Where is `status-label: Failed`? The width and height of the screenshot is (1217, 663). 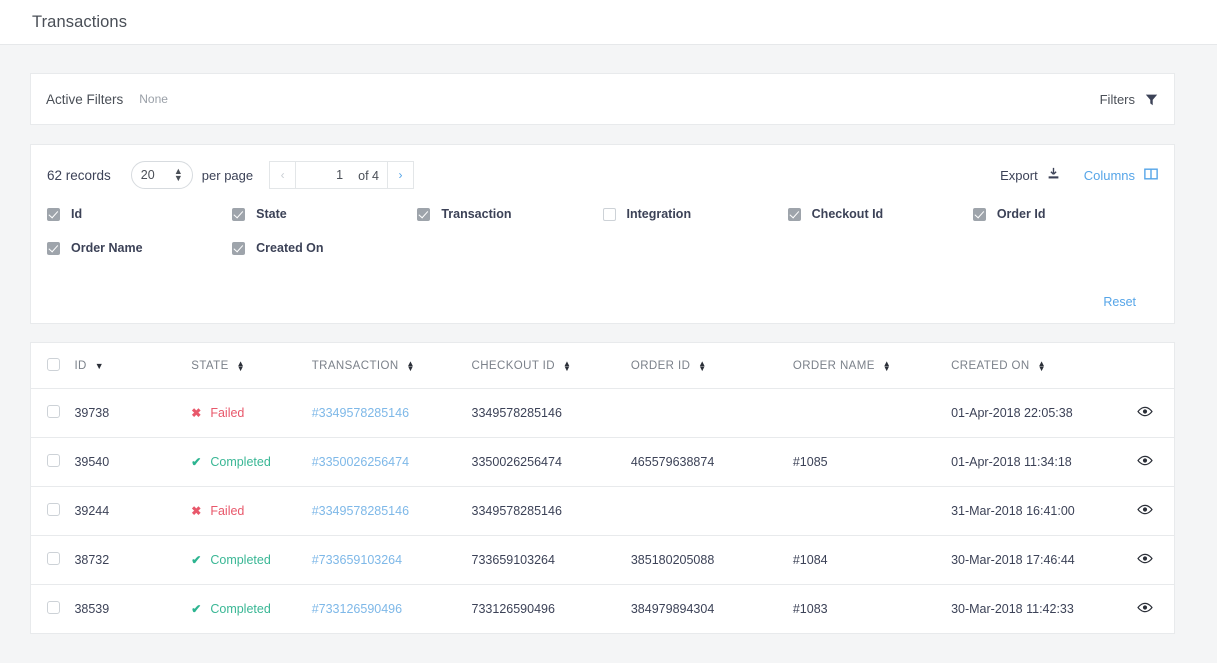
status-label: Failed is located at coordinates (227, 413).